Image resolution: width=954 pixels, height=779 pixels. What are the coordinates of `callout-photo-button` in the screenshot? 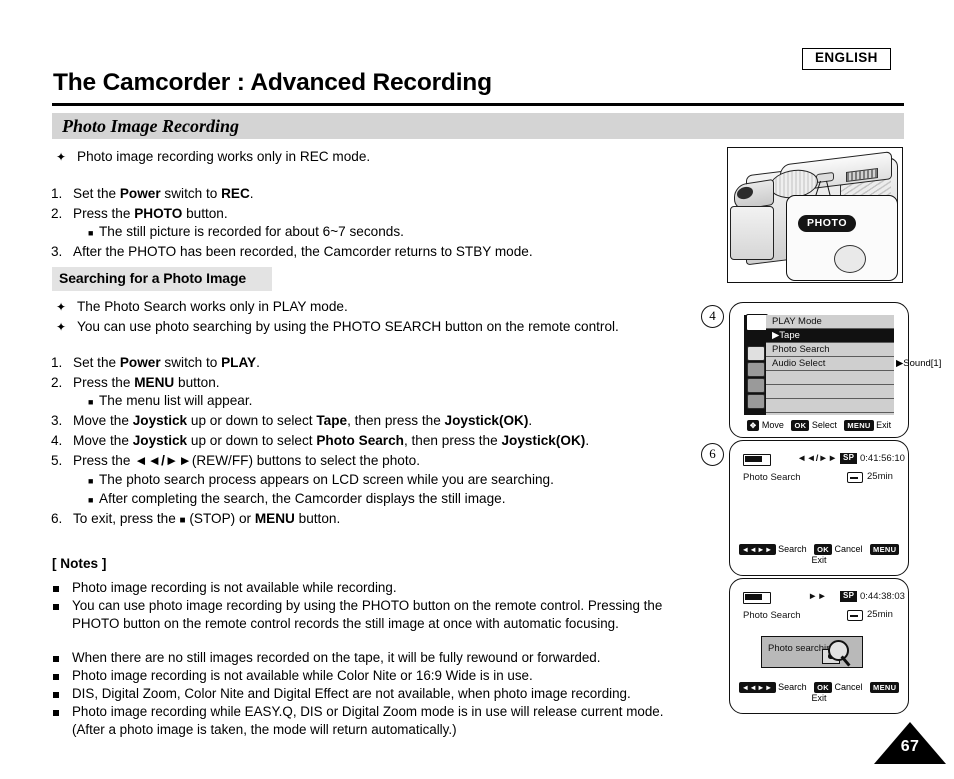 It's located at (850, 259).